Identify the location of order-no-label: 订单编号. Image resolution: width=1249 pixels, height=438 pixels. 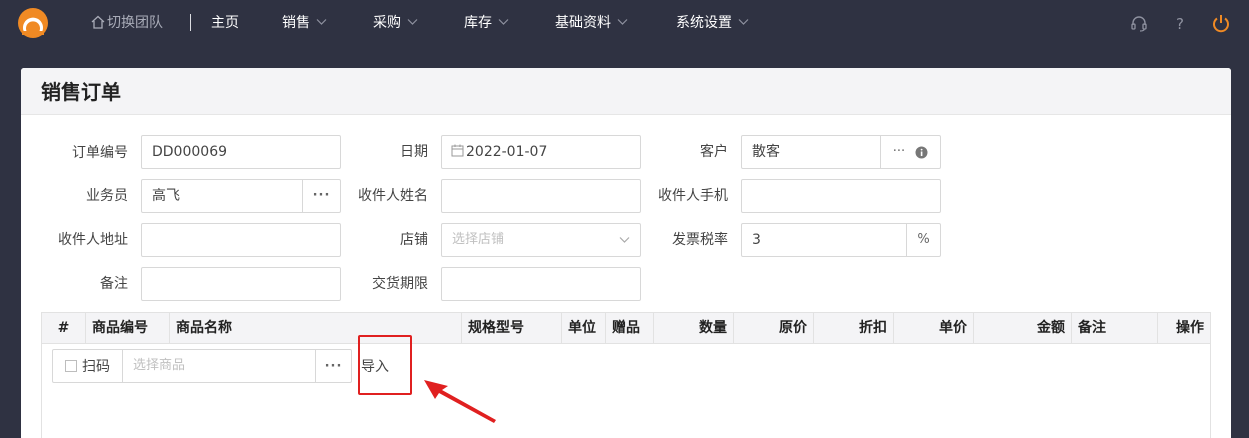
(100, 153).